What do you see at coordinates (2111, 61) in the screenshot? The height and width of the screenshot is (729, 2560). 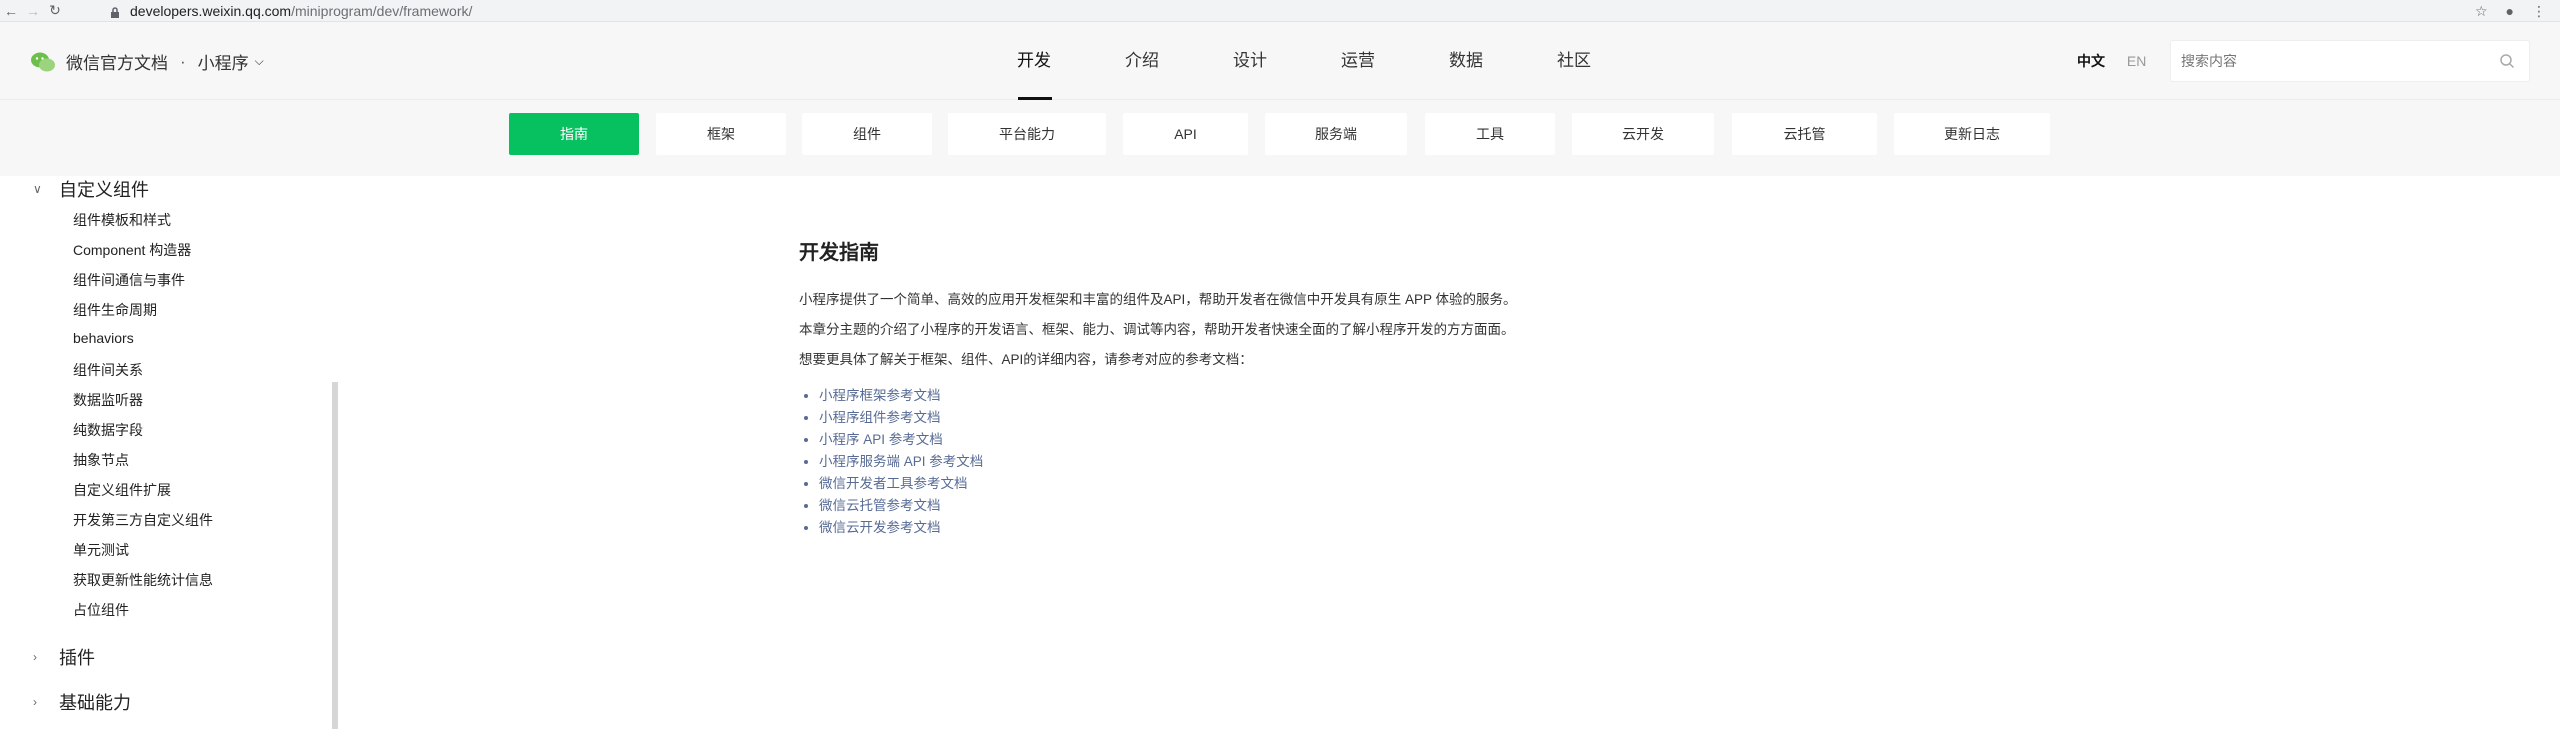 I see `language-switch: 中文 EN` at bounding box center [2111, 61].